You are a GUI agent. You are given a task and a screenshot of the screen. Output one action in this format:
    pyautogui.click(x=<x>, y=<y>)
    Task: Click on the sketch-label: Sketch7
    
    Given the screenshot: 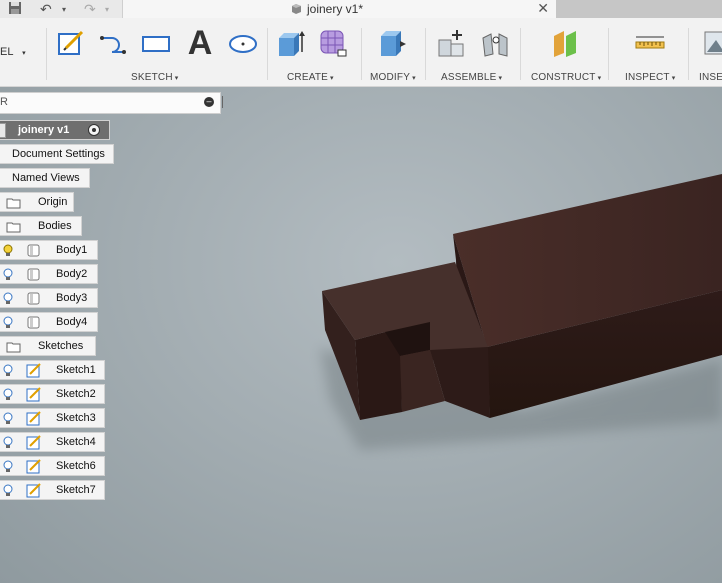 What is the action you would take?
    pyautogui.click(x=76, y=490)
    